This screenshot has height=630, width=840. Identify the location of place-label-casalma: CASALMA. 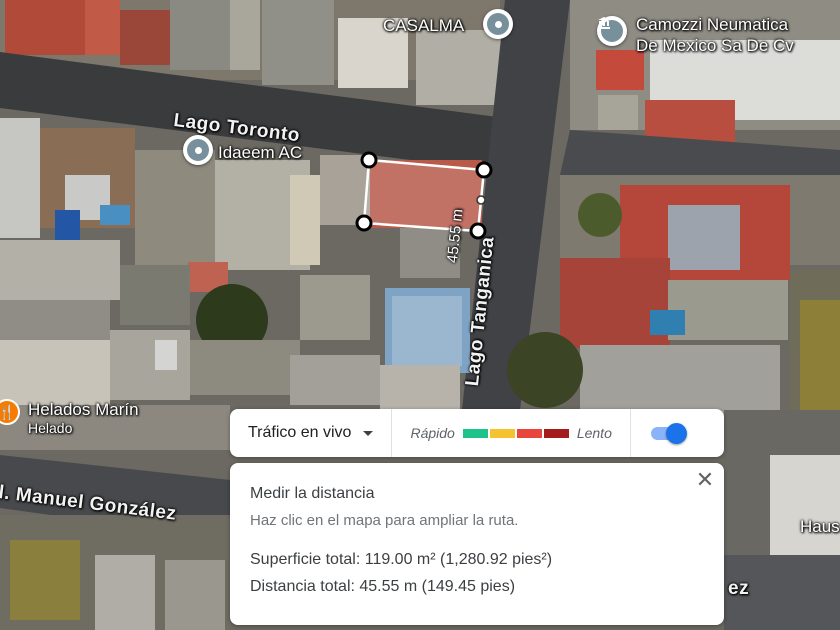
(423, 26).